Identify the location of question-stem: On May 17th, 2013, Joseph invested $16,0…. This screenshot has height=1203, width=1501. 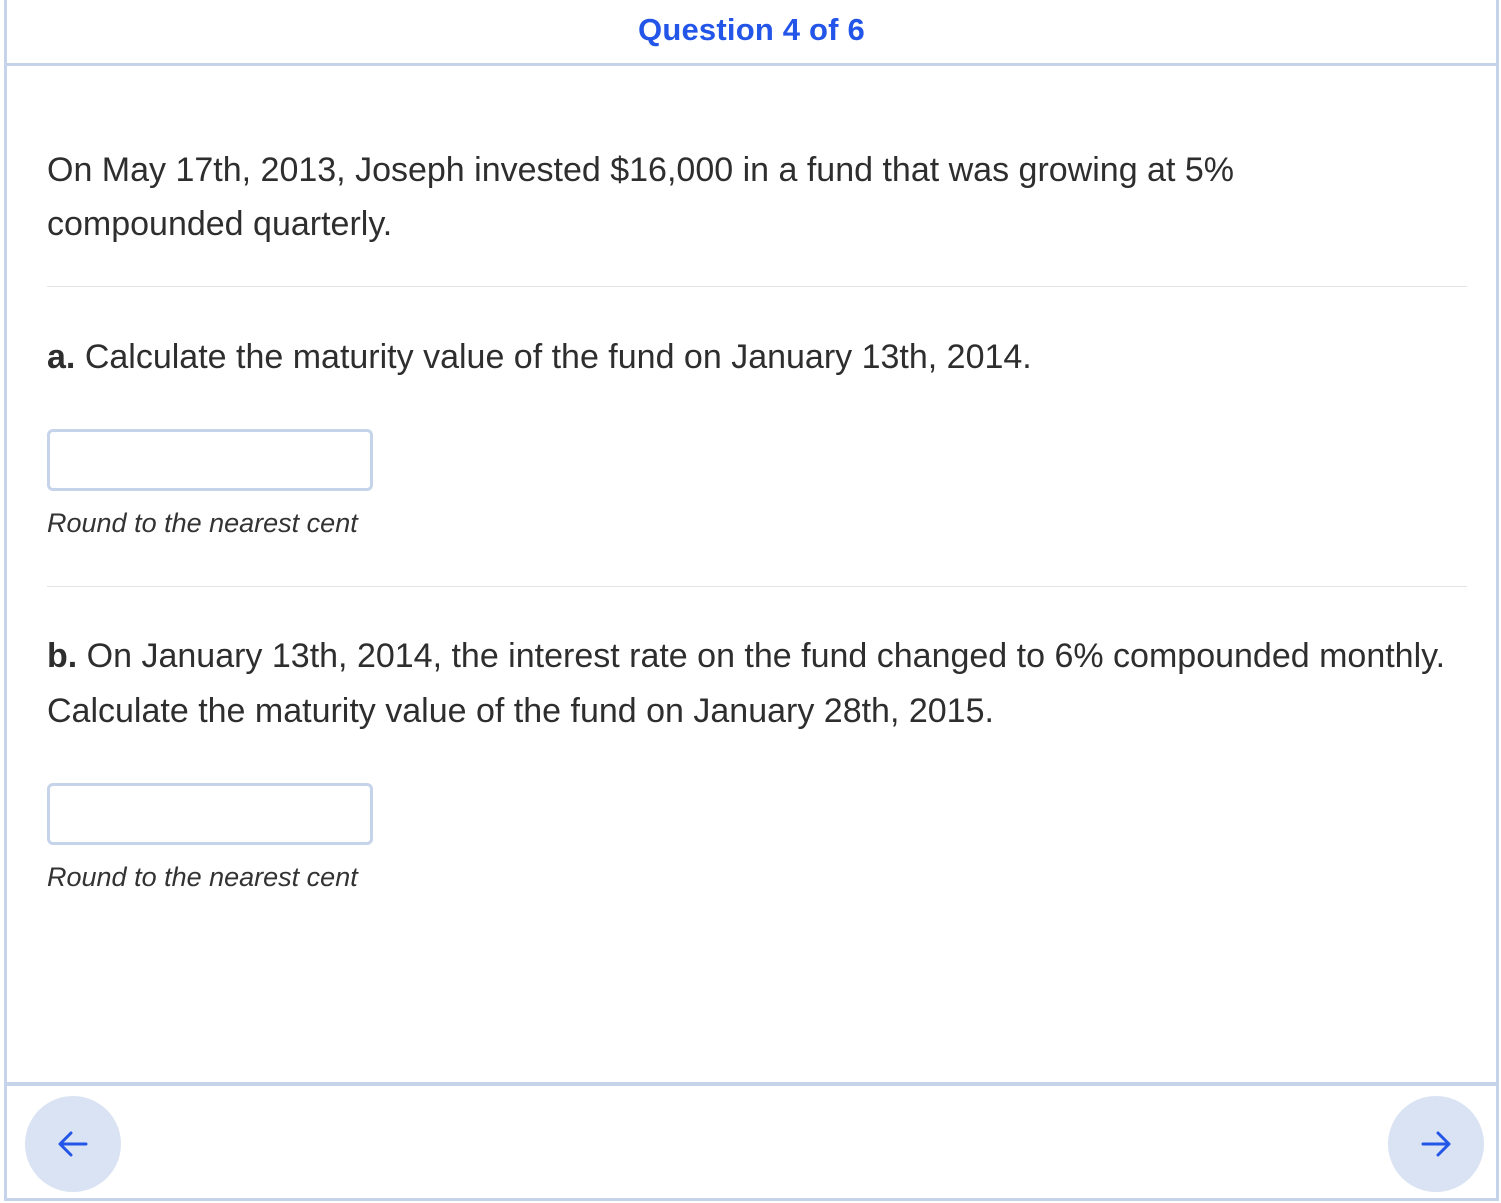
(640, 197).